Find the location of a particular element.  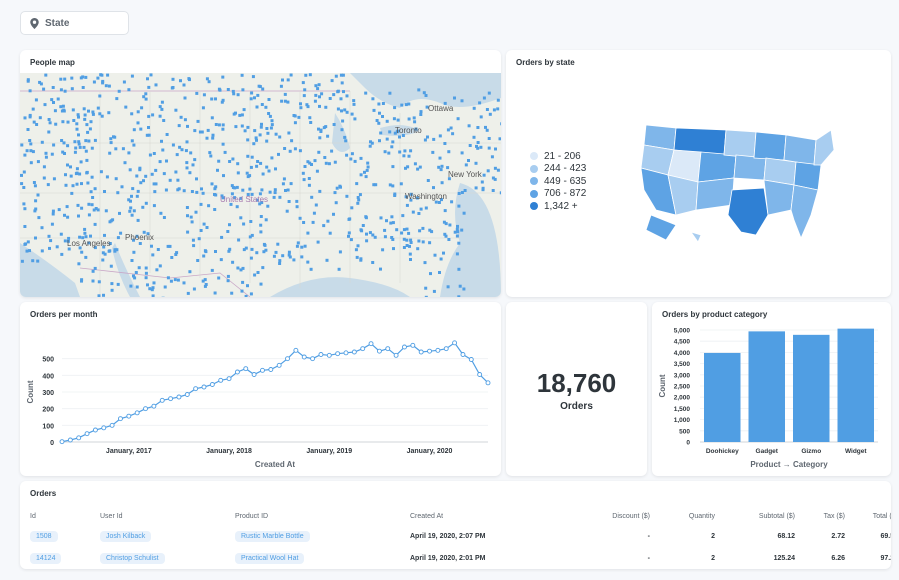

id-link: 1508 is located at coordinates (44, 536).